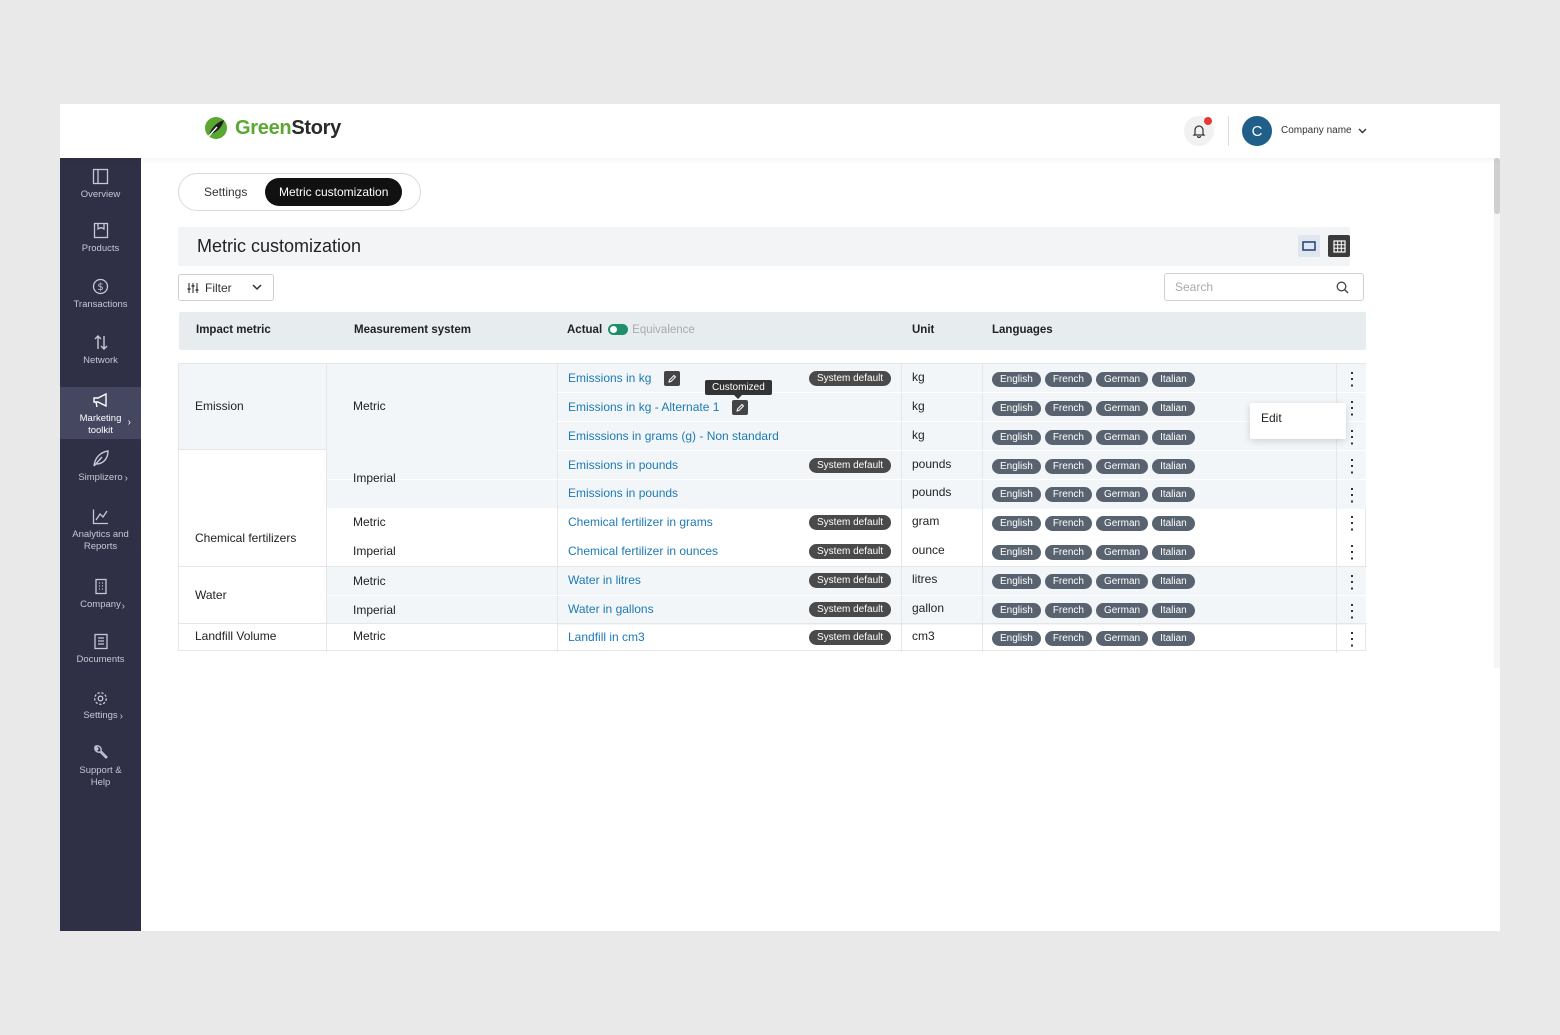 The image size is (1560, 1035). Describe the element at coordinates (100, 413) in the screenshot. I see `sidebar-item-marketing-toolkit: Marketing toolkit ›` at that location.